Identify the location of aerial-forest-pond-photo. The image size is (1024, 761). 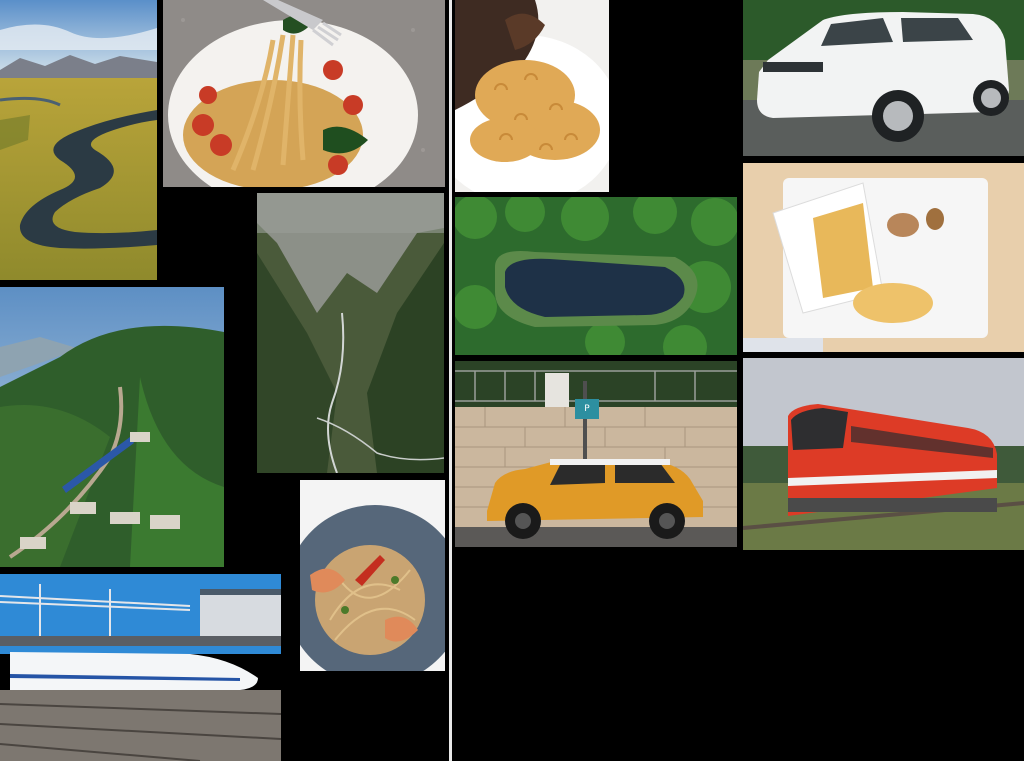
(596, 276).